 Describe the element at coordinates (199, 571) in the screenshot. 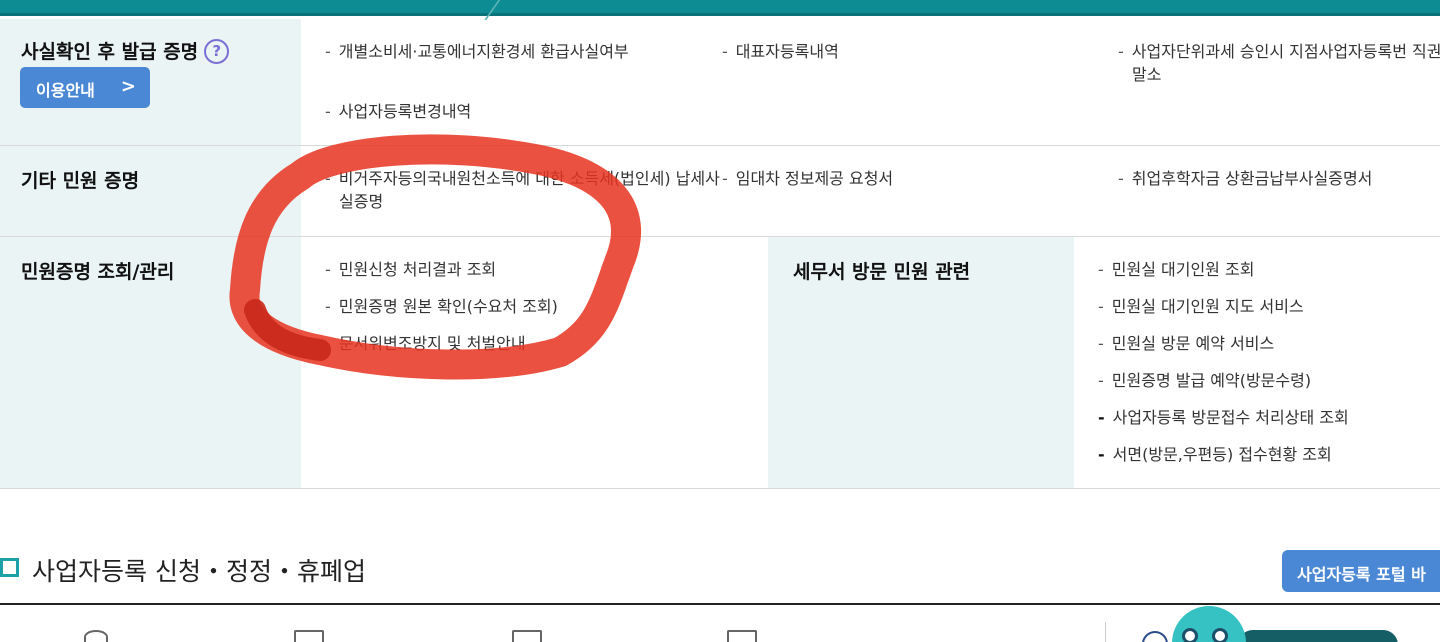

I see `section-title: 사업자등록 신청・정정・휴폐업` at that location.